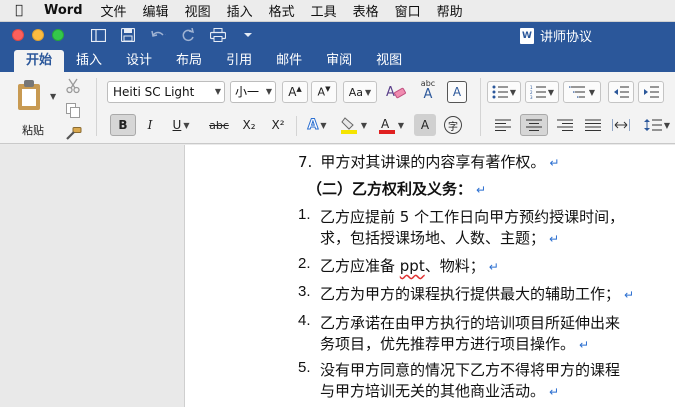 This screenshot has width=675, height=407. I want to click on list-number: 2., so click(304, 263).